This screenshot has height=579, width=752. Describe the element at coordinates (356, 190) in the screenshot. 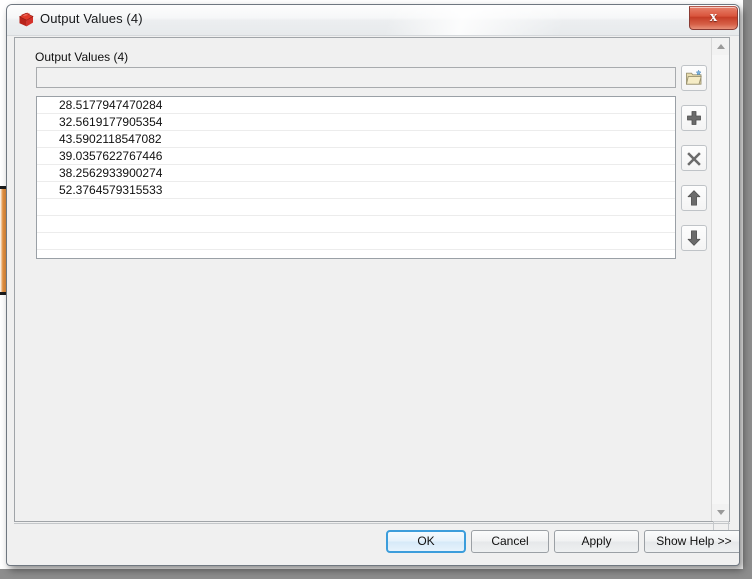

I see `value-row: 52.3764579315533` at that location.